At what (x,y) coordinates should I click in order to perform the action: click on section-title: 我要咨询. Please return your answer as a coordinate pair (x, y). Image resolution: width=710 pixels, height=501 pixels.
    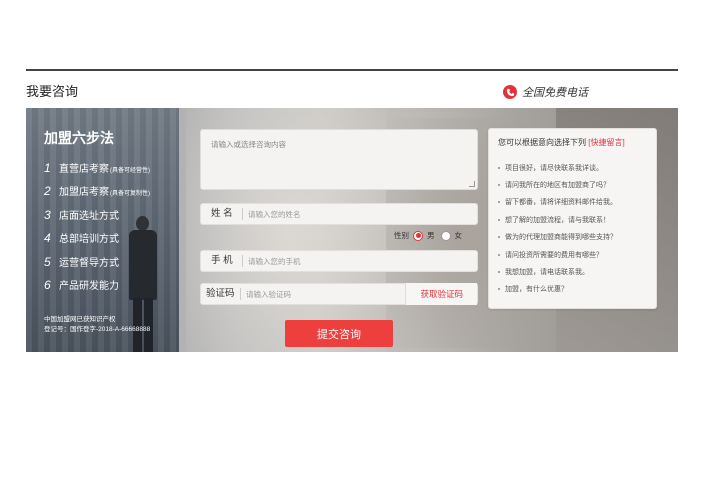
    Looking at the image, I should click on (52, 91).